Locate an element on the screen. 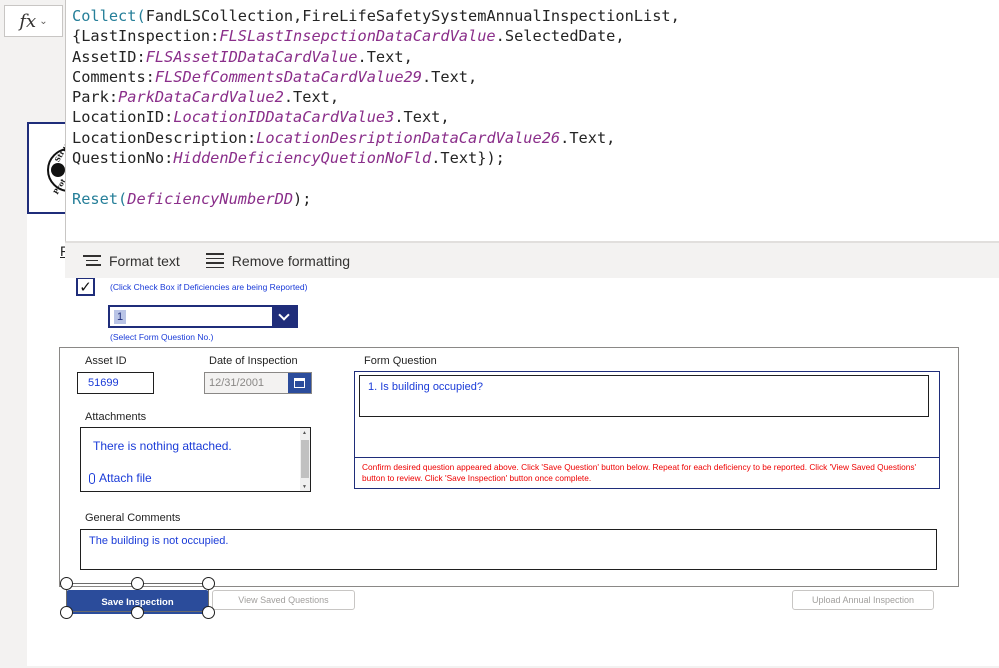 The image size is (999, 668). attach-file-link: Attach file is located at coordinates (120, 478).